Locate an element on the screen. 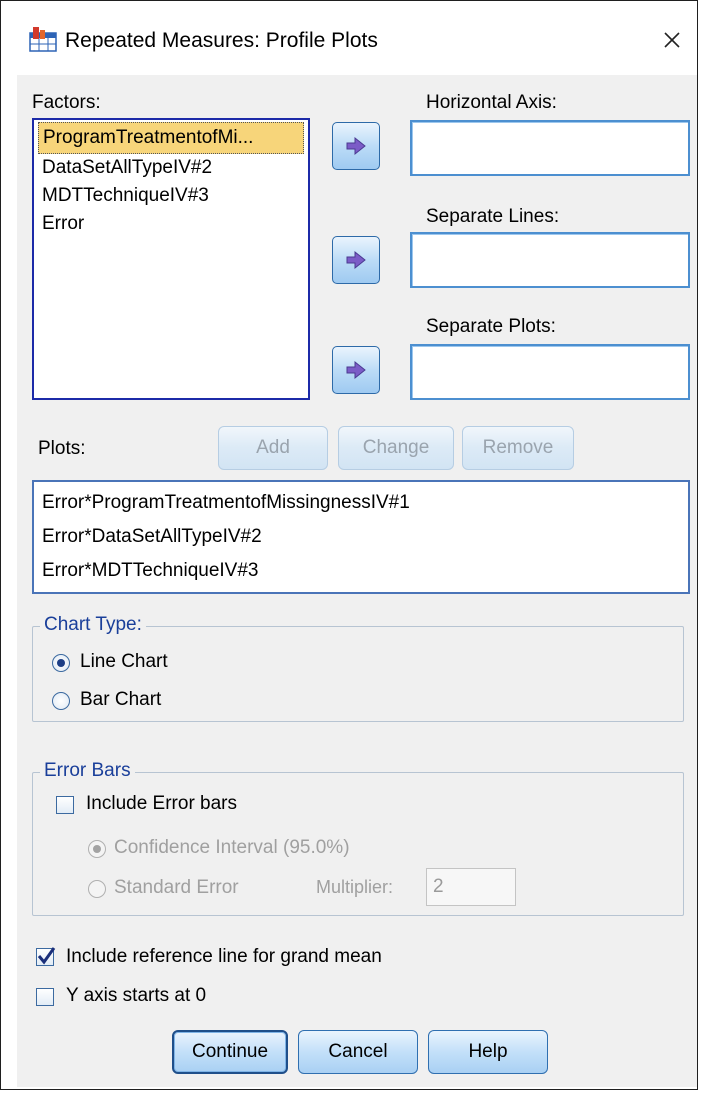 This screenshot has height=1093, width=702. spss-chart-app-icon is located at coordinates (43, 39).